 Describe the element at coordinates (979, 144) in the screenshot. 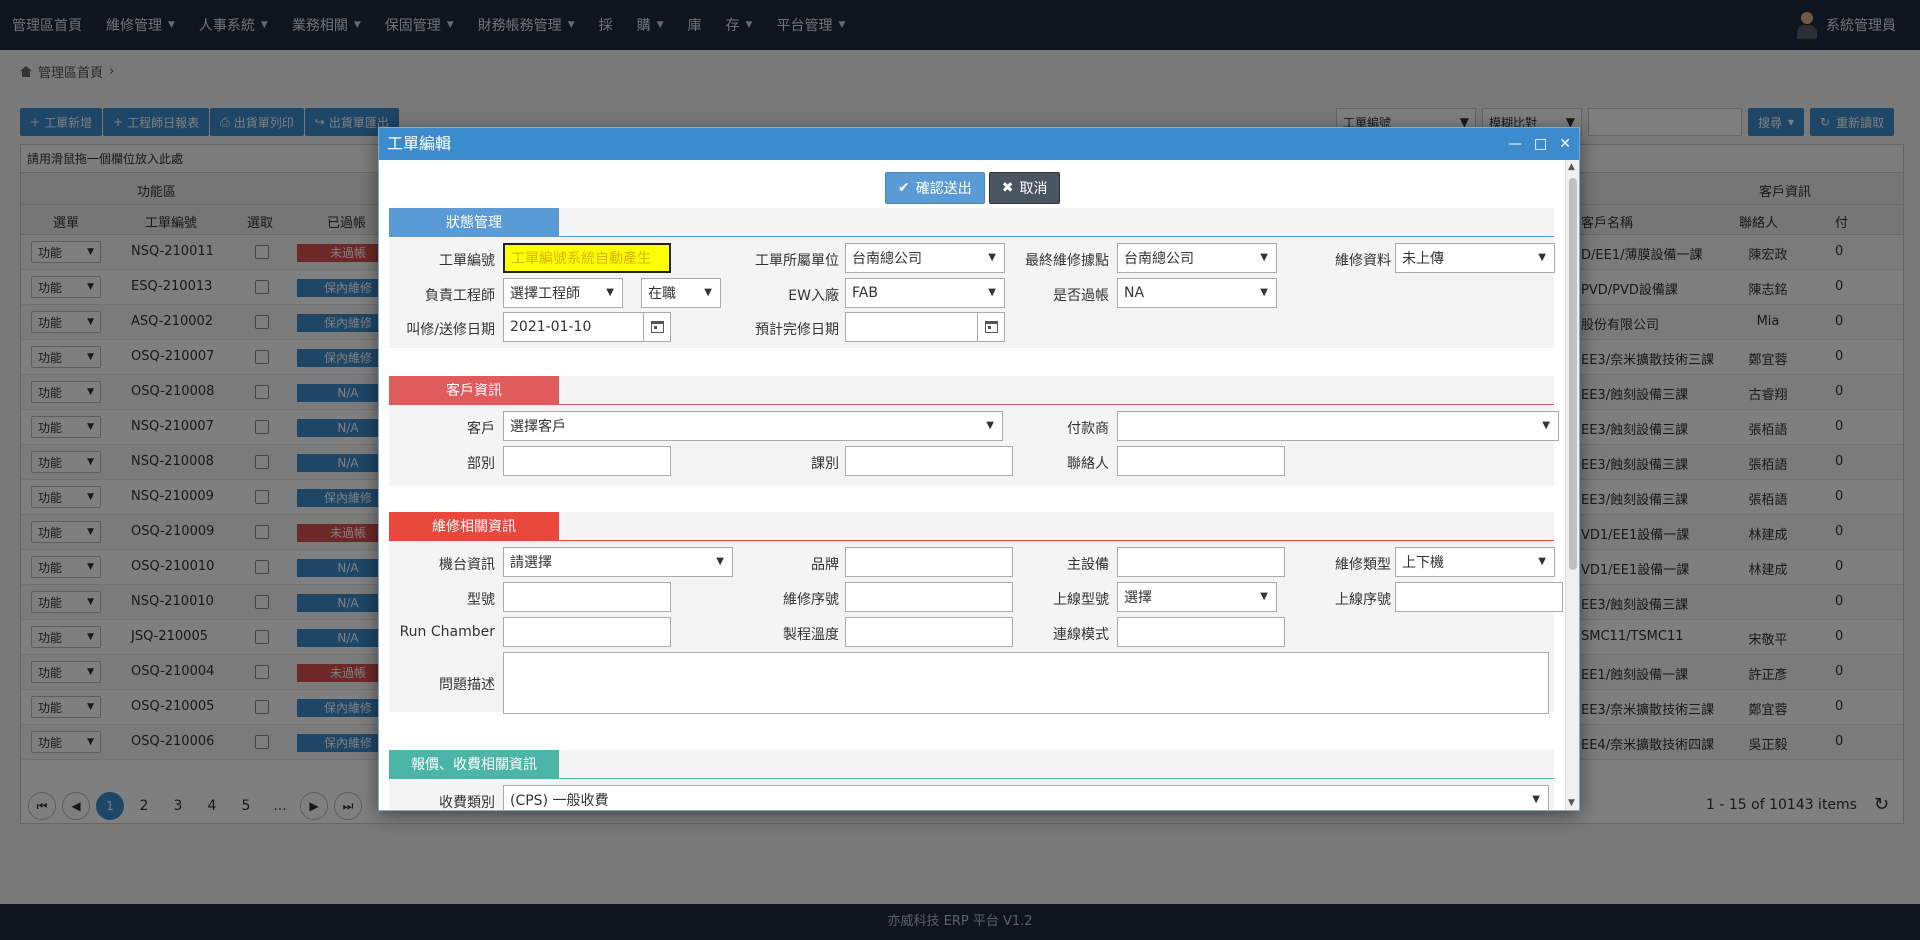

I see `dialog-titlebar: 工單編輯 — □ ✕` at that location.